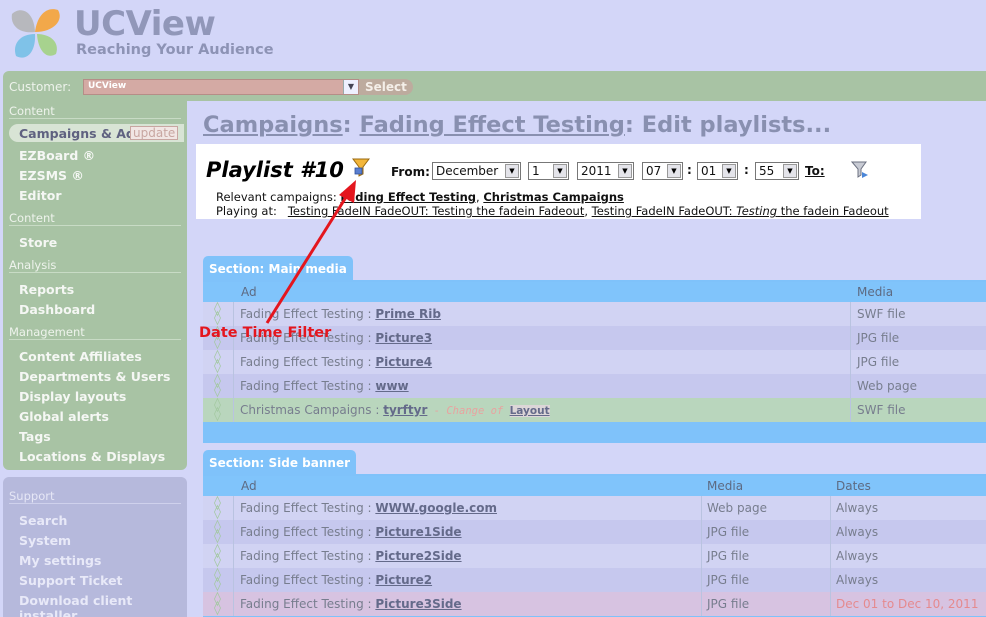 This screenshot has height=617, width=986. Describe the element at coordinates (60, 560) in the screenshot. I see `sidebar-item-my-settings: My settings` at that location.